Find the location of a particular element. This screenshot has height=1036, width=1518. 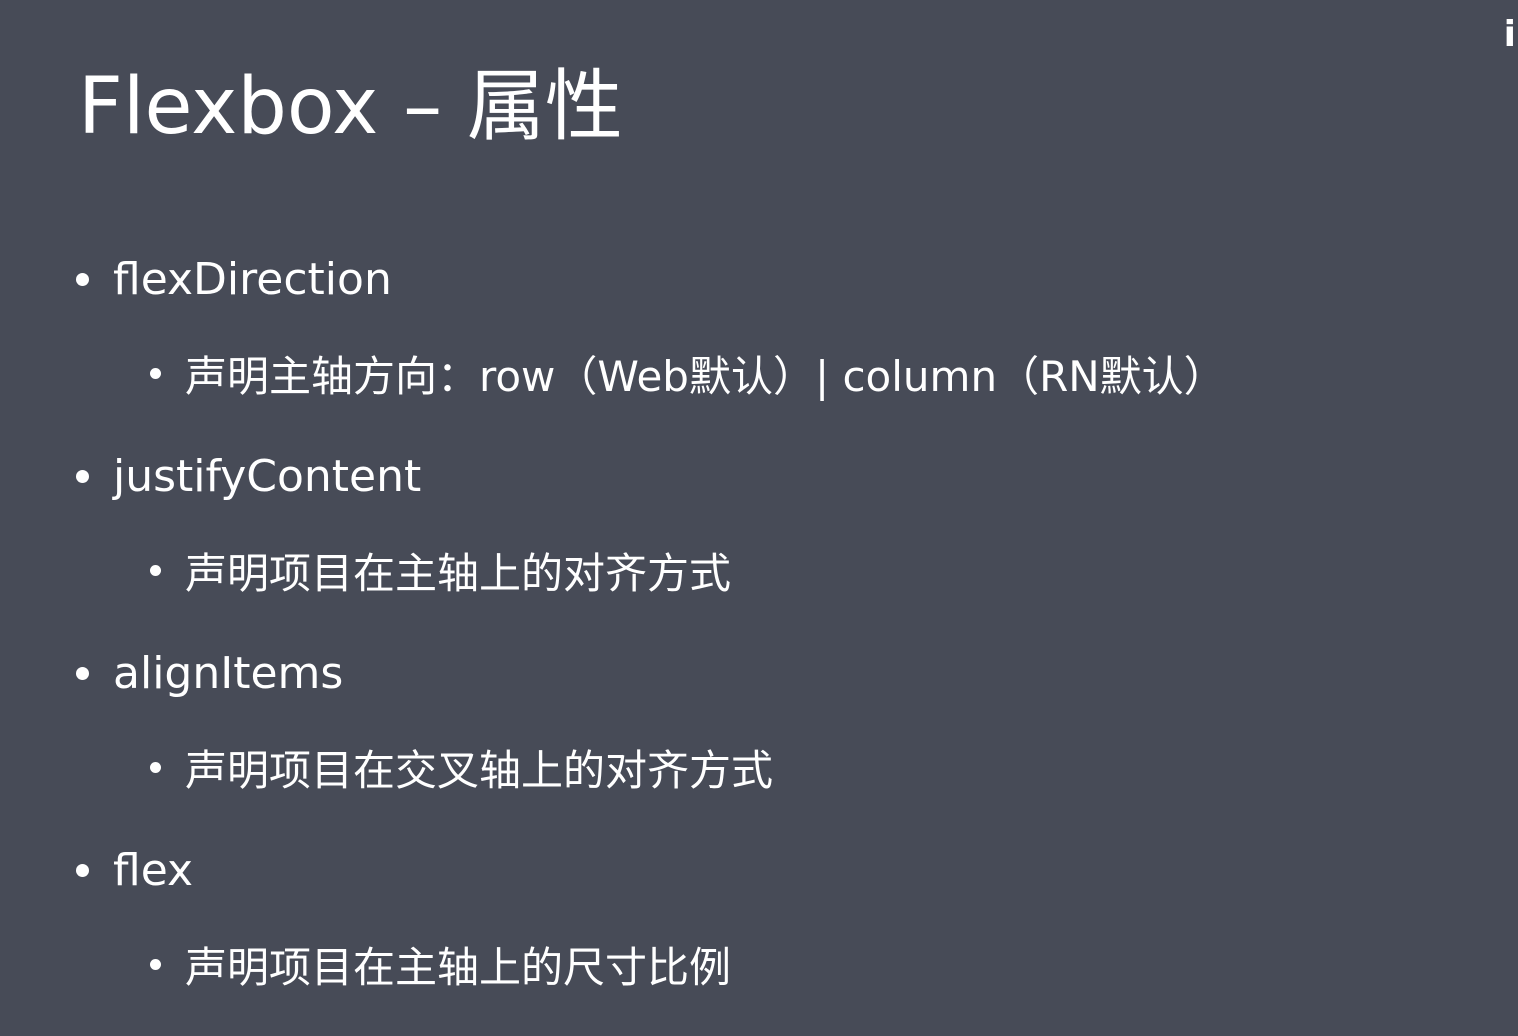

bullet-level-1: alignItems is located at coordinates (209, 673).